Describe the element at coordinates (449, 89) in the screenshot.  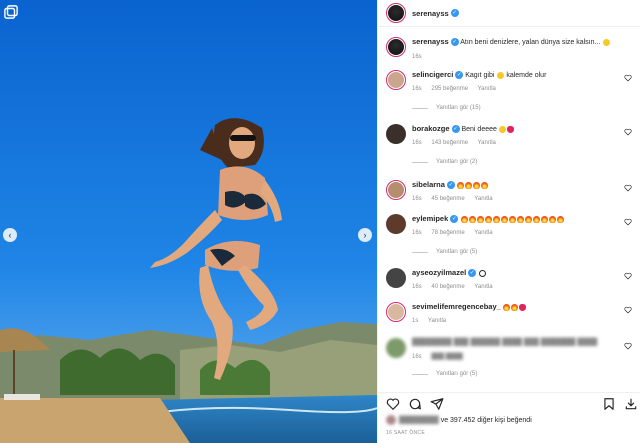
I see `comment-likes: 295 beğenme` at that location.